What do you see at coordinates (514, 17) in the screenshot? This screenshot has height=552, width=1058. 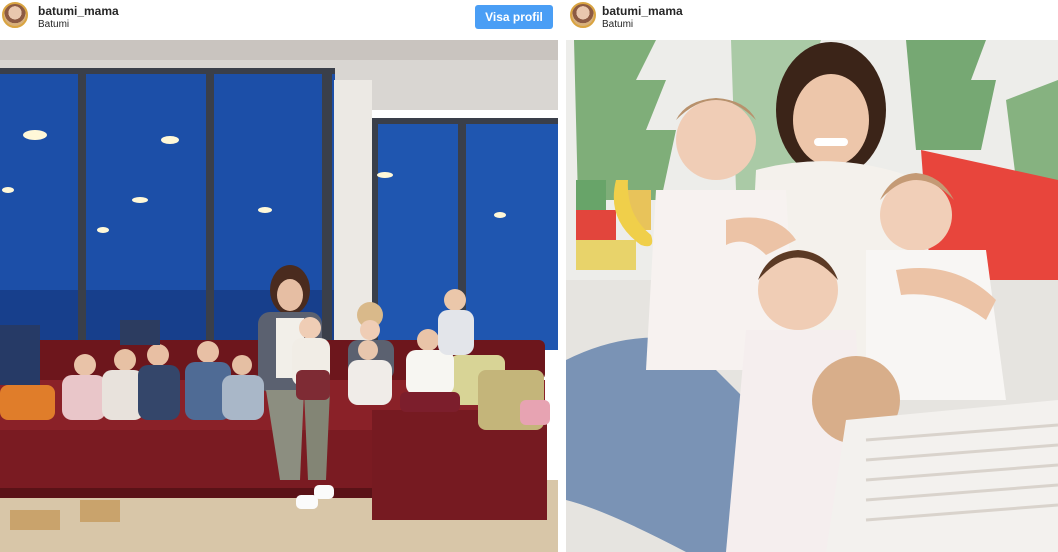 I see `view-profile-button: Visa profil` at bounding box center [514, 17].